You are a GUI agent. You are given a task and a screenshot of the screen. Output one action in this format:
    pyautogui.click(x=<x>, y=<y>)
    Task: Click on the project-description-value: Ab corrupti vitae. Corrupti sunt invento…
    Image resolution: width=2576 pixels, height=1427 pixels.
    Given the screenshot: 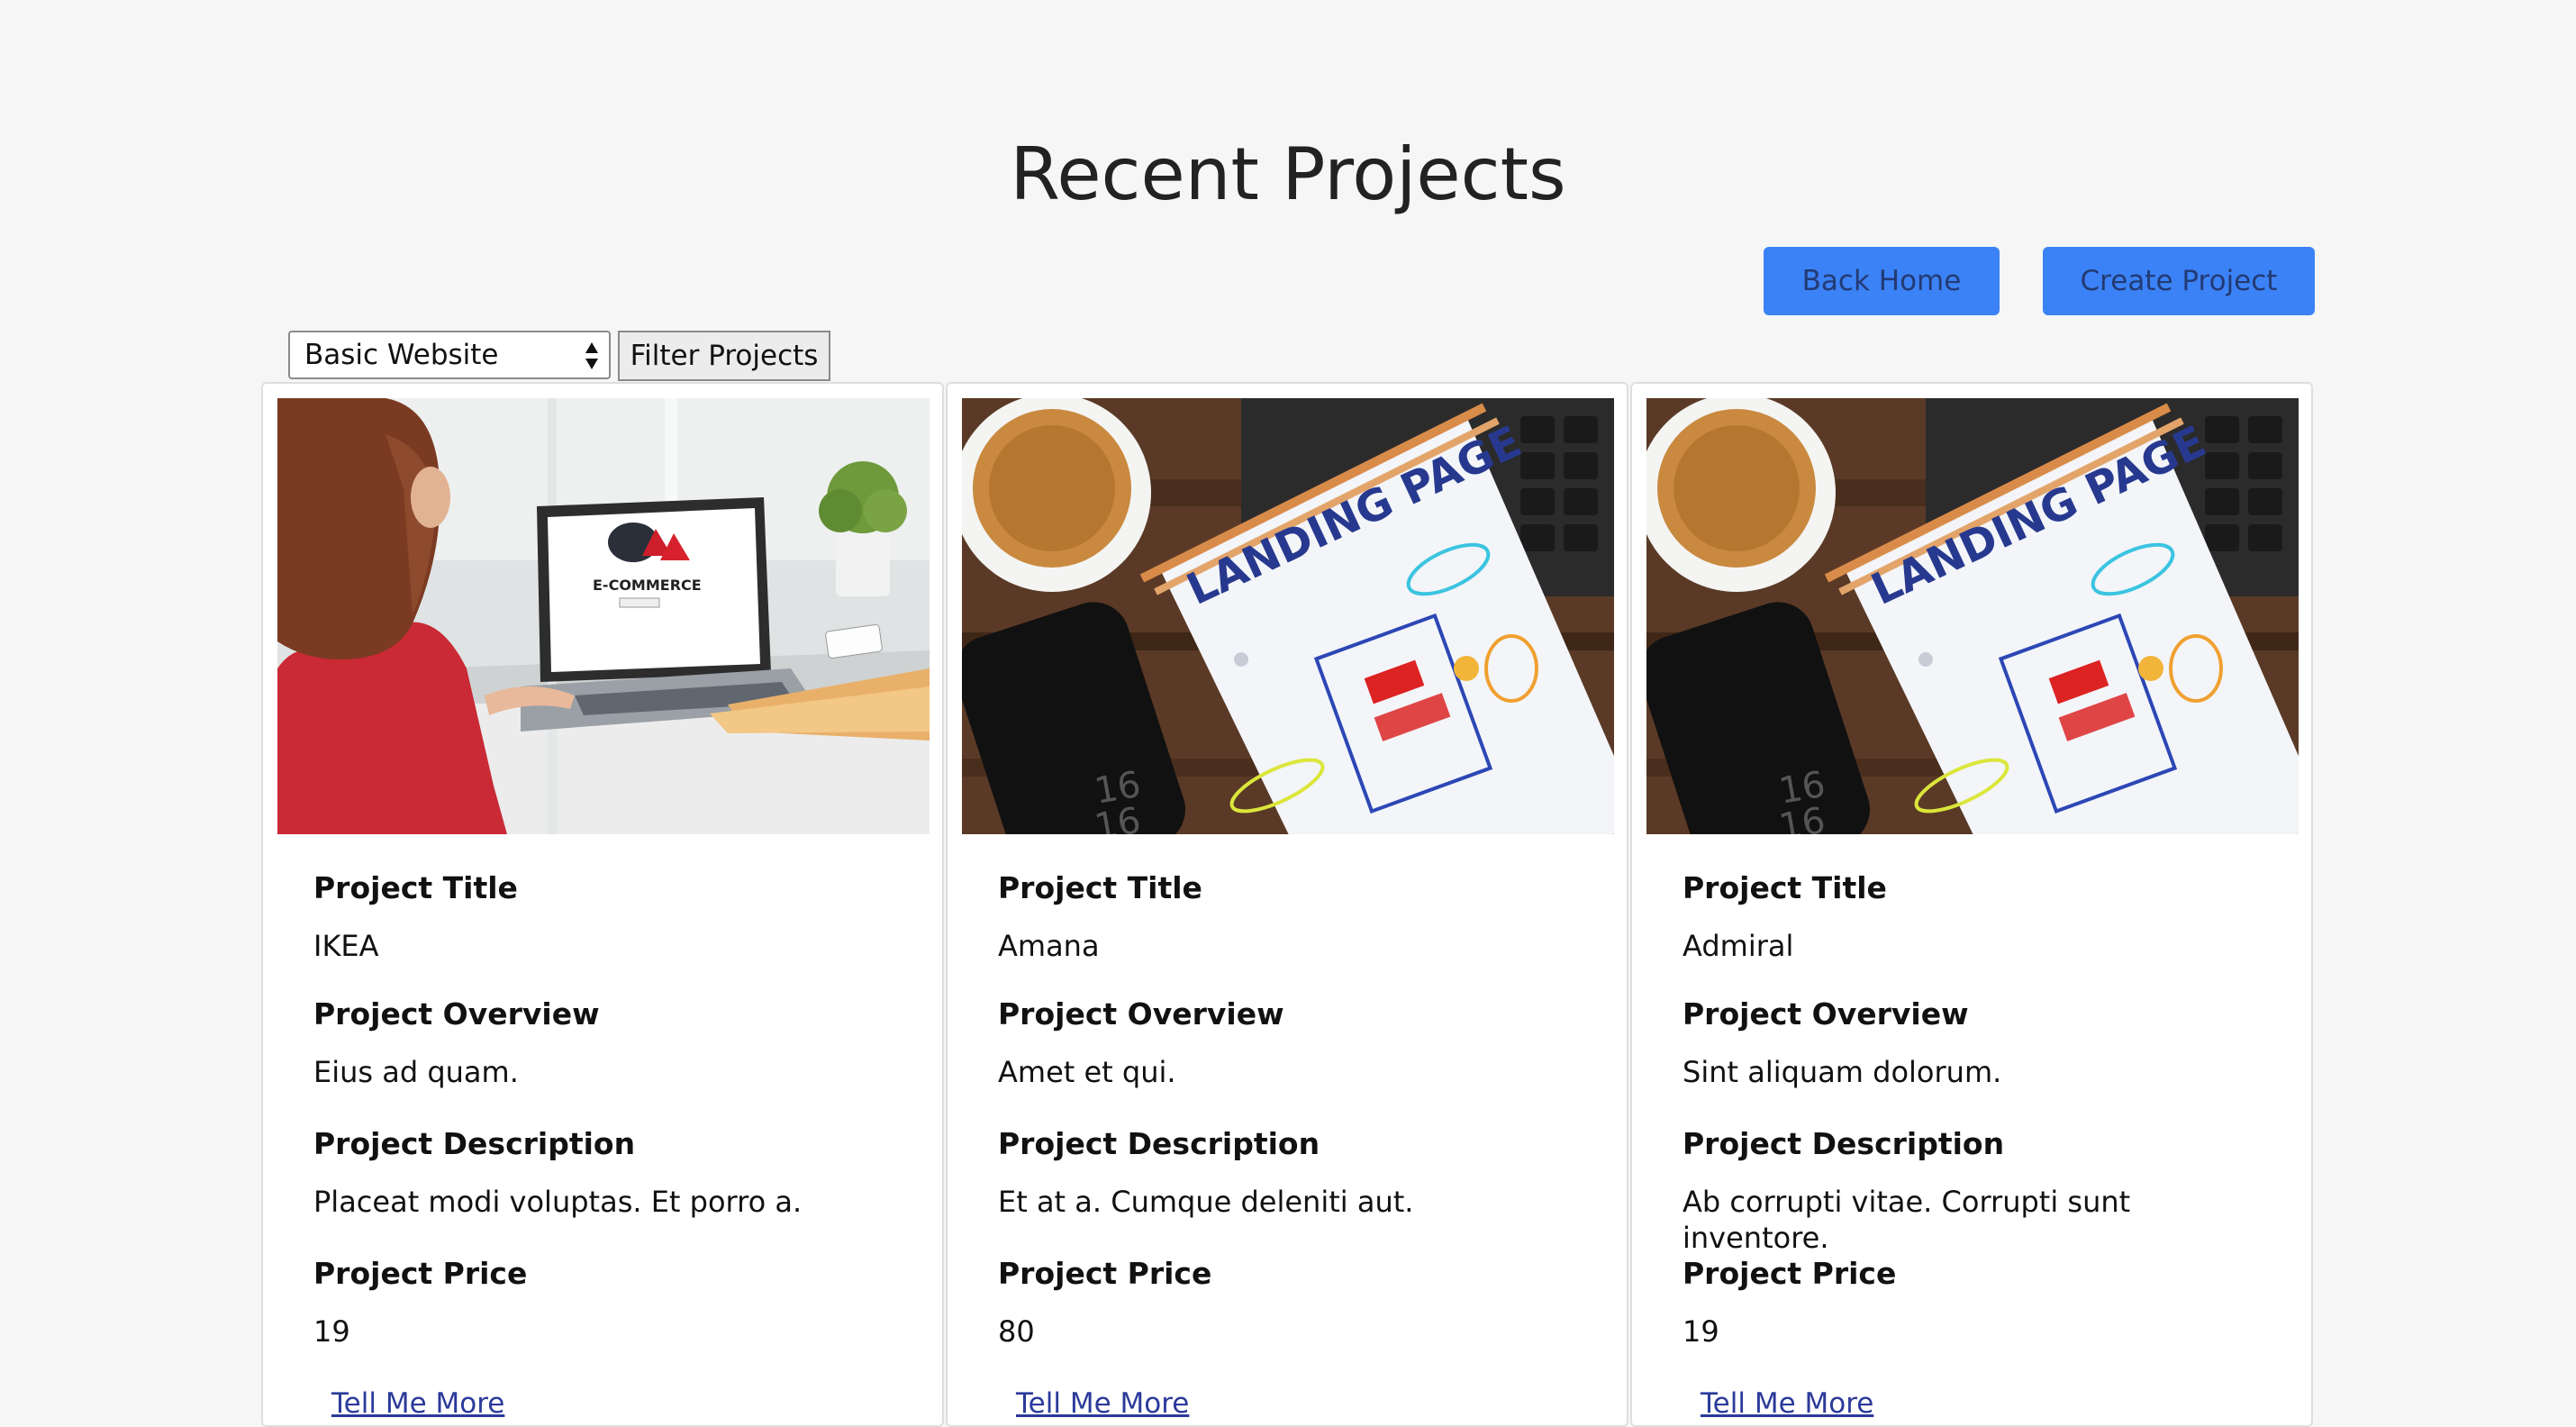 What is the action you would take?
    pyautogui.click(x=1907, y=1220)
    